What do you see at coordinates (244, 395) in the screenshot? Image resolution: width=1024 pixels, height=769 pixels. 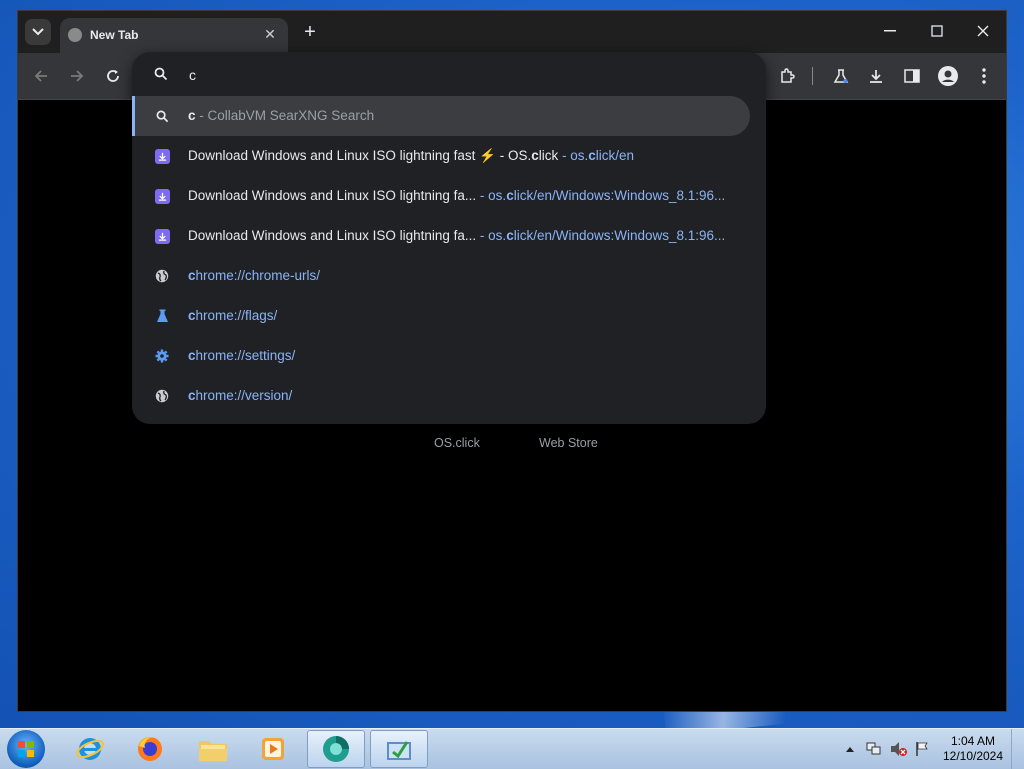 I see `suggestion-text-part: hrome://version/` at bounding box center [244, 395].